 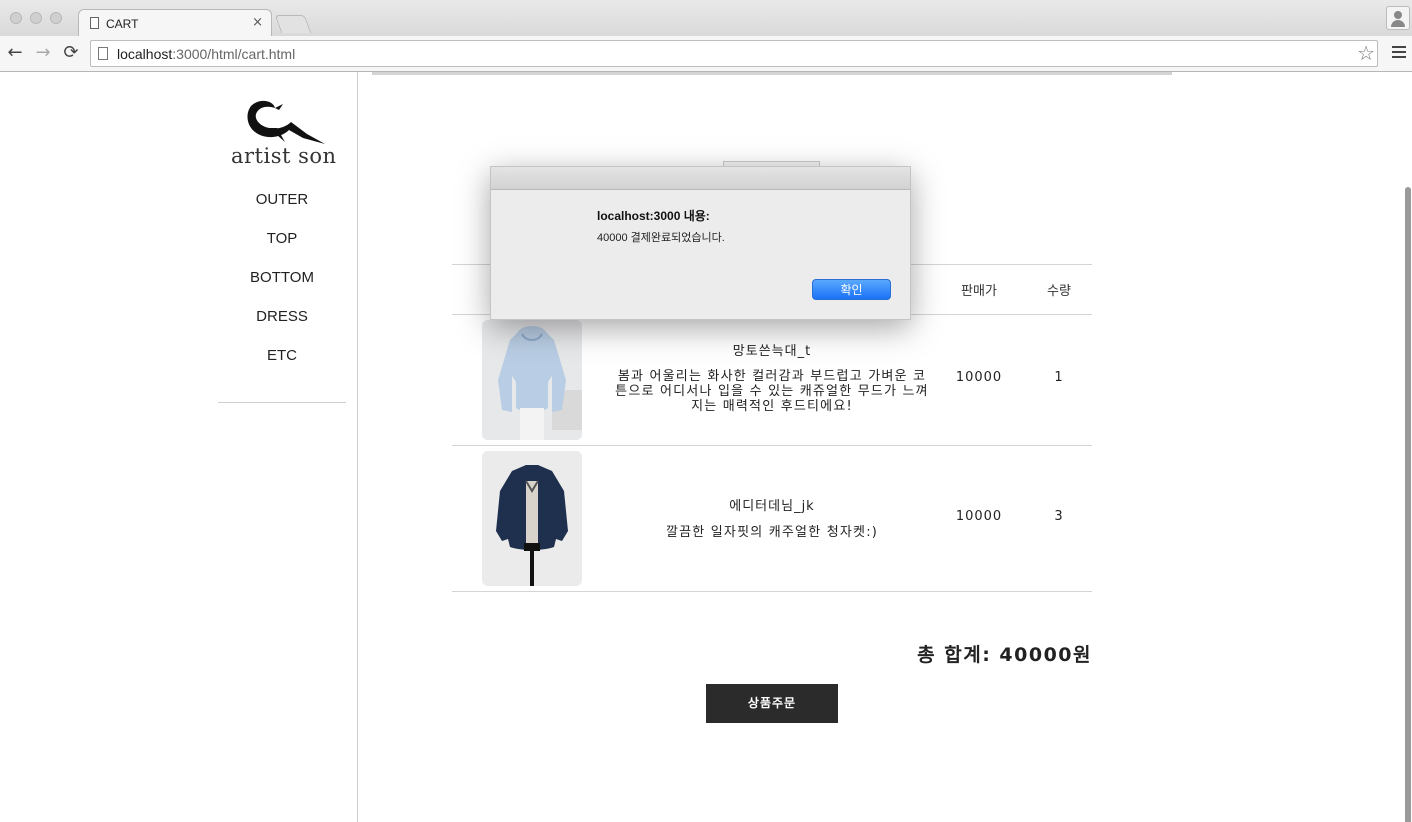 I want to click on dialog-ok-button: 확인, so click(x=851, y=289).